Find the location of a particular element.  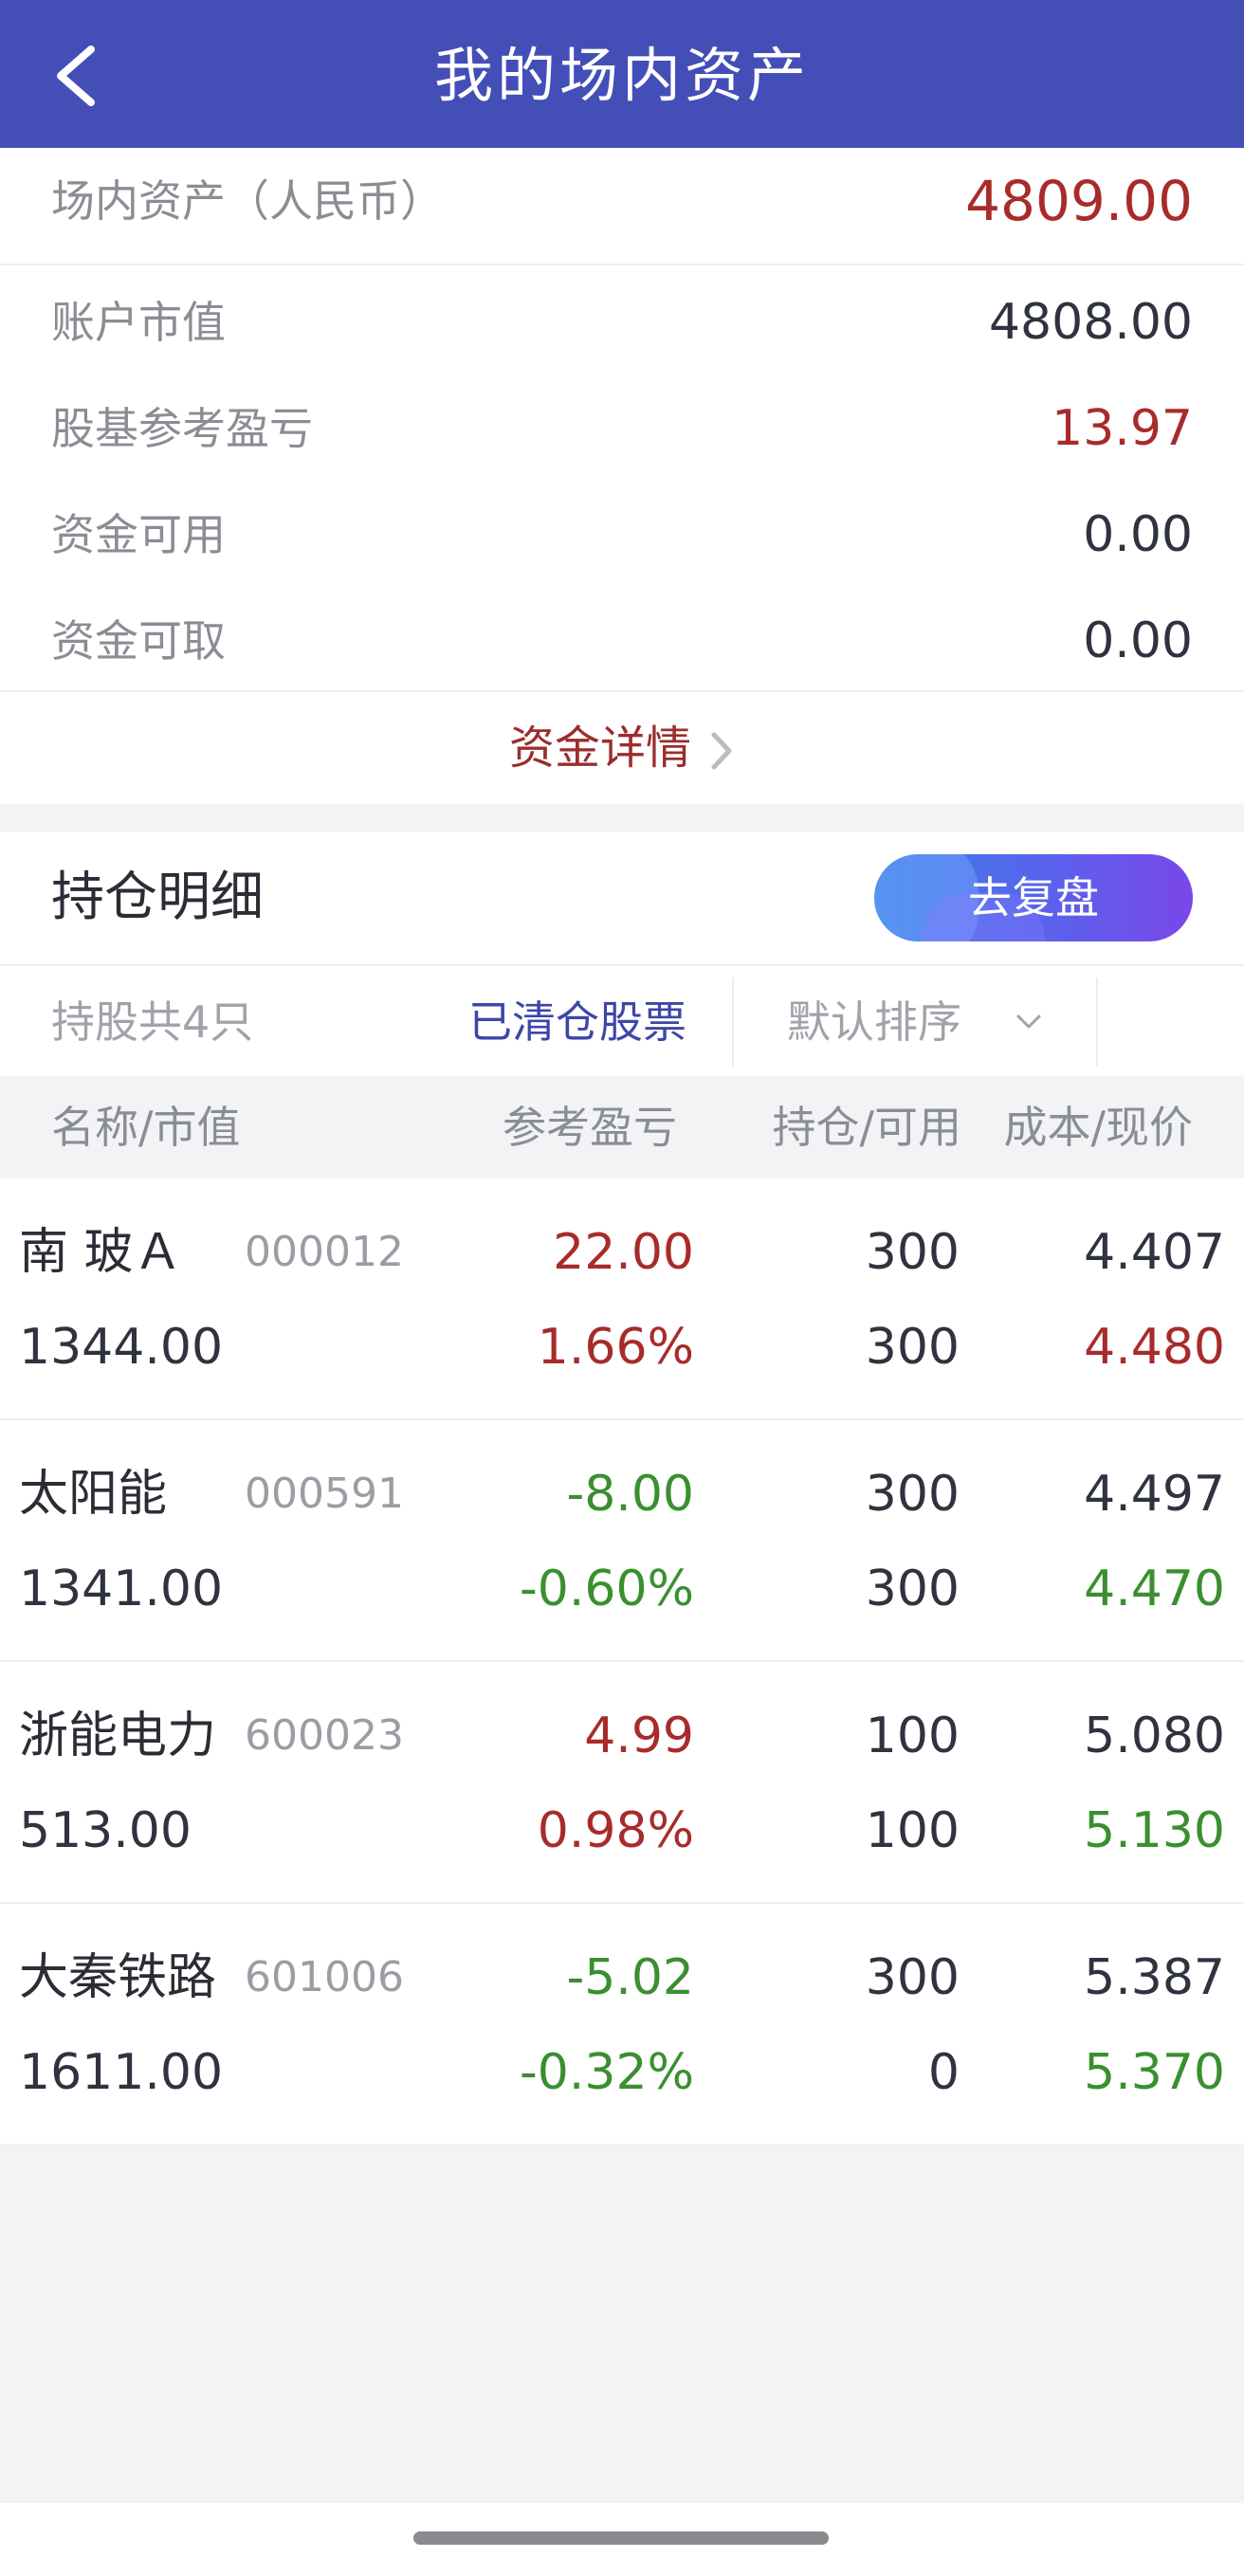

cost-price: 5.387 is located at coordinates (1154, 1977).